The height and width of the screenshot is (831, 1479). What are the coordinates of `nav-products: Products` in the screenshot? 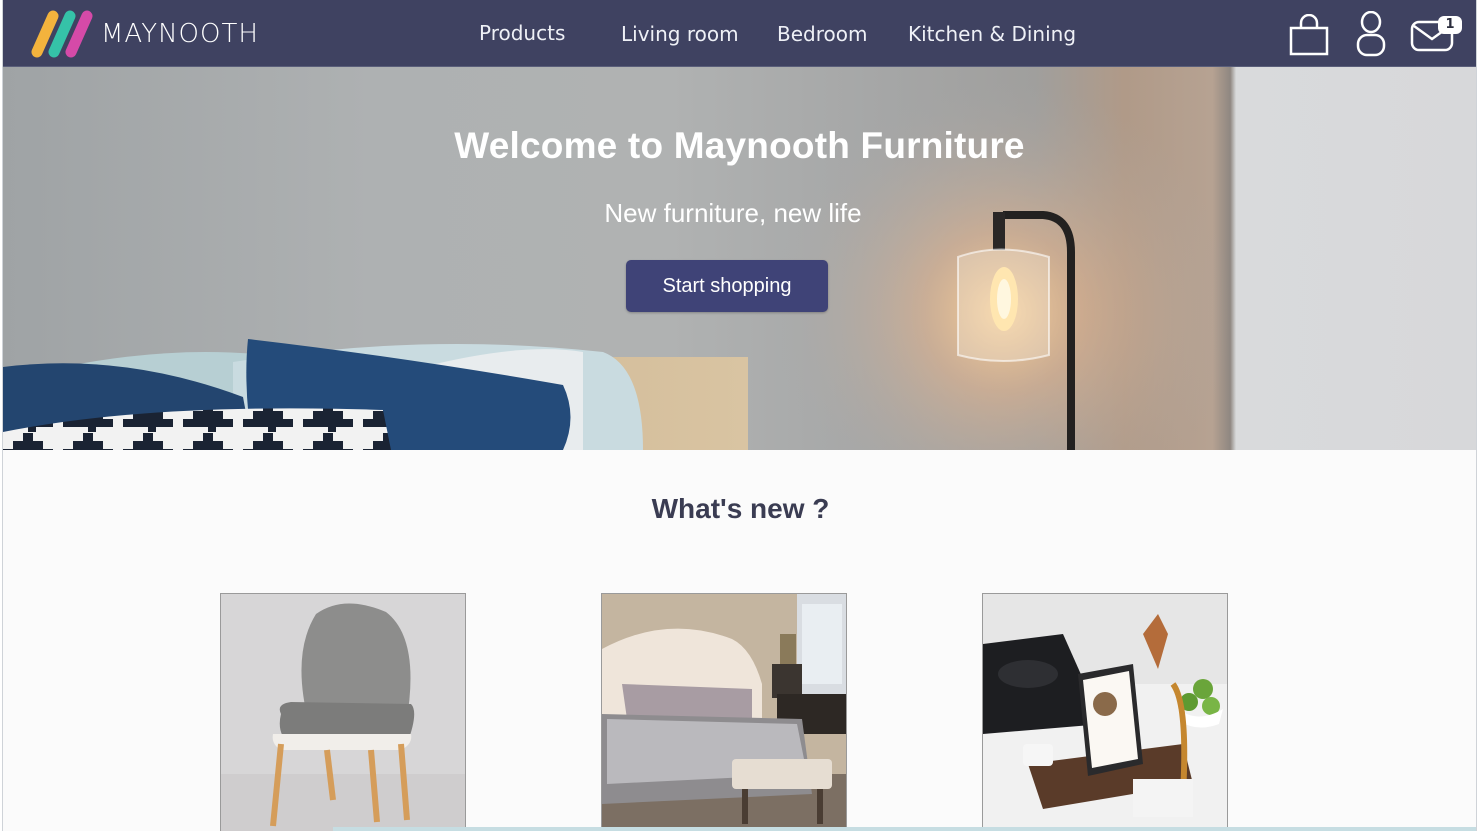 It's located at (522, 33).